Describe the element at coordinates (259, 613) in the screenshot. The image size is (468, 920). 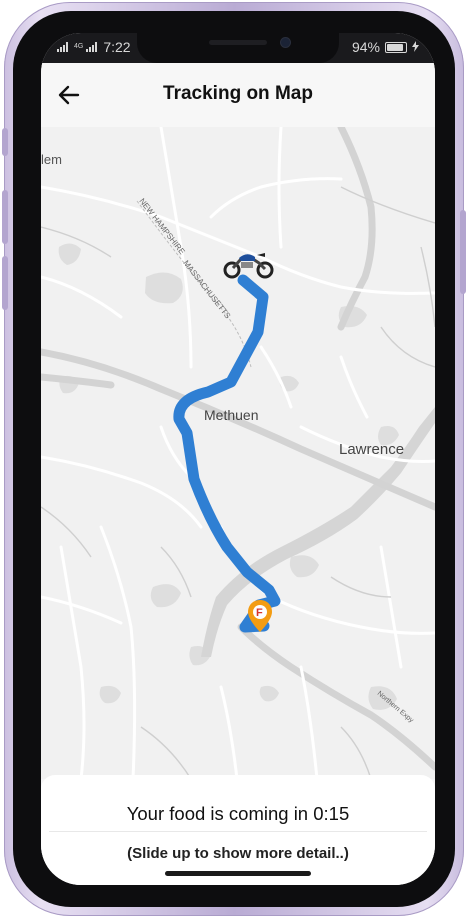
I see `svg-text: F` at that location.